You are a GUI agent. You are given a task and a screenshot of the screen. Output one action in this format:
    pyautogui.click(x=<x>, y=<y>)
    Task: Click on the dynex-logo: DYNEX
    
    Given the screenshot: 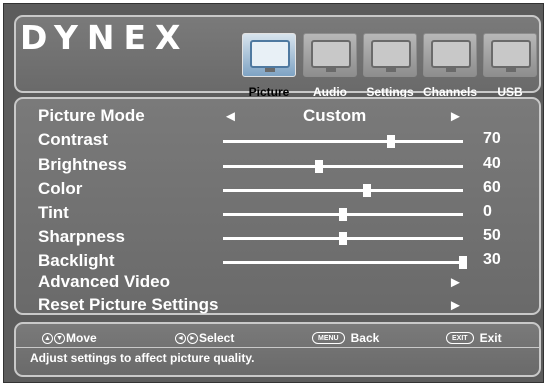 What is the action you would take?
    pyautogui.click(x=105, y=37)
    